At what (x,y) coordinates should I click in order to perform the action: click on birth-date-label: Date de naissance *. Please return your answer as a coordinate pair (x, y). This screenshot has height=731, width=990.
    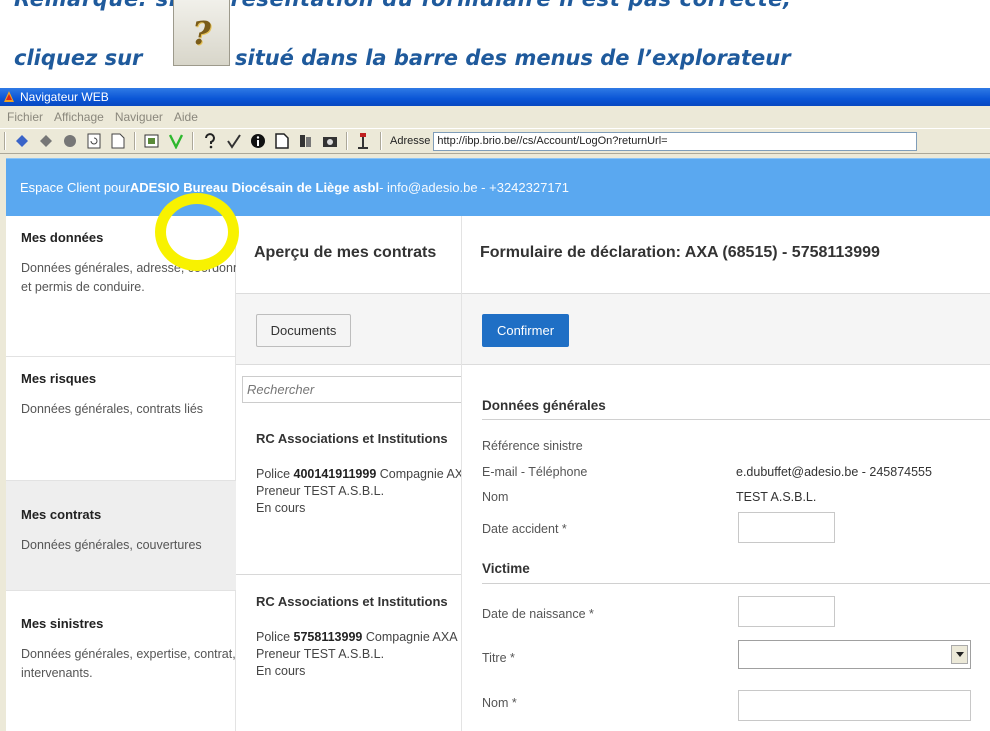
    Looking at the image, I should click on (538, 614).